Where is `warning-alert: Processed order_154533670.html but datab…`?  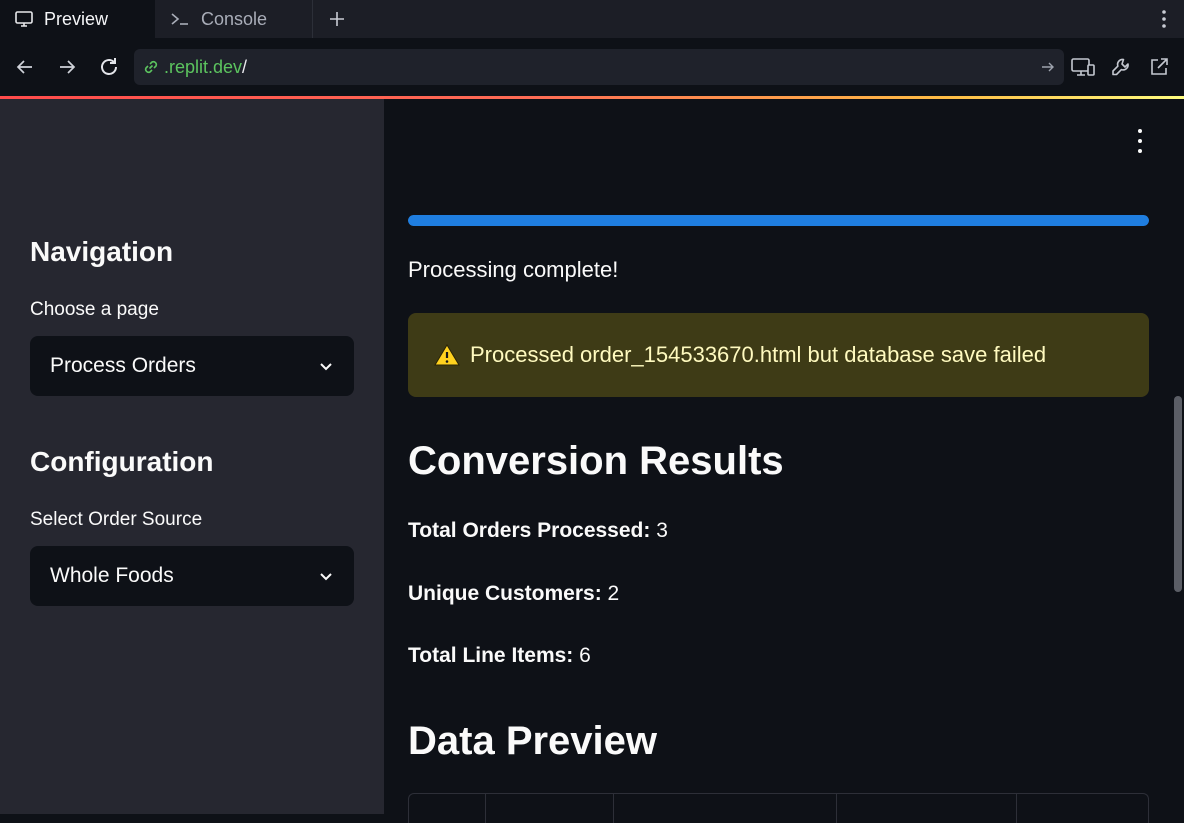
warning-alert: Processed order_154533670.html but datab… is located at coordinates (778, 355).